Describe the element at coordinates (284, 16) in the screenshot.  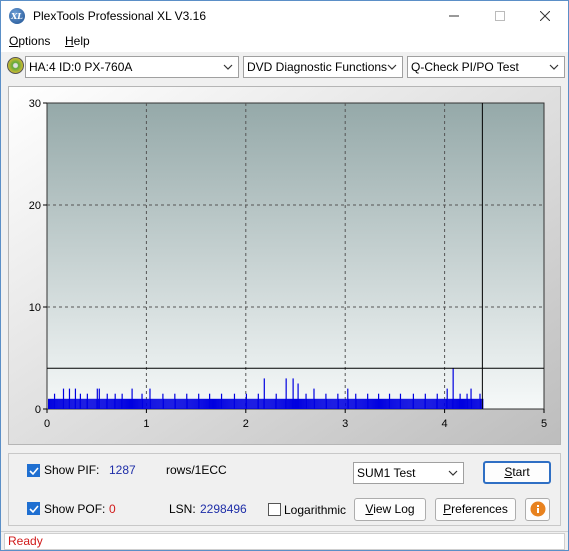
I see `title-bar: XL PlexTools Professional XL V3.16` at that location.